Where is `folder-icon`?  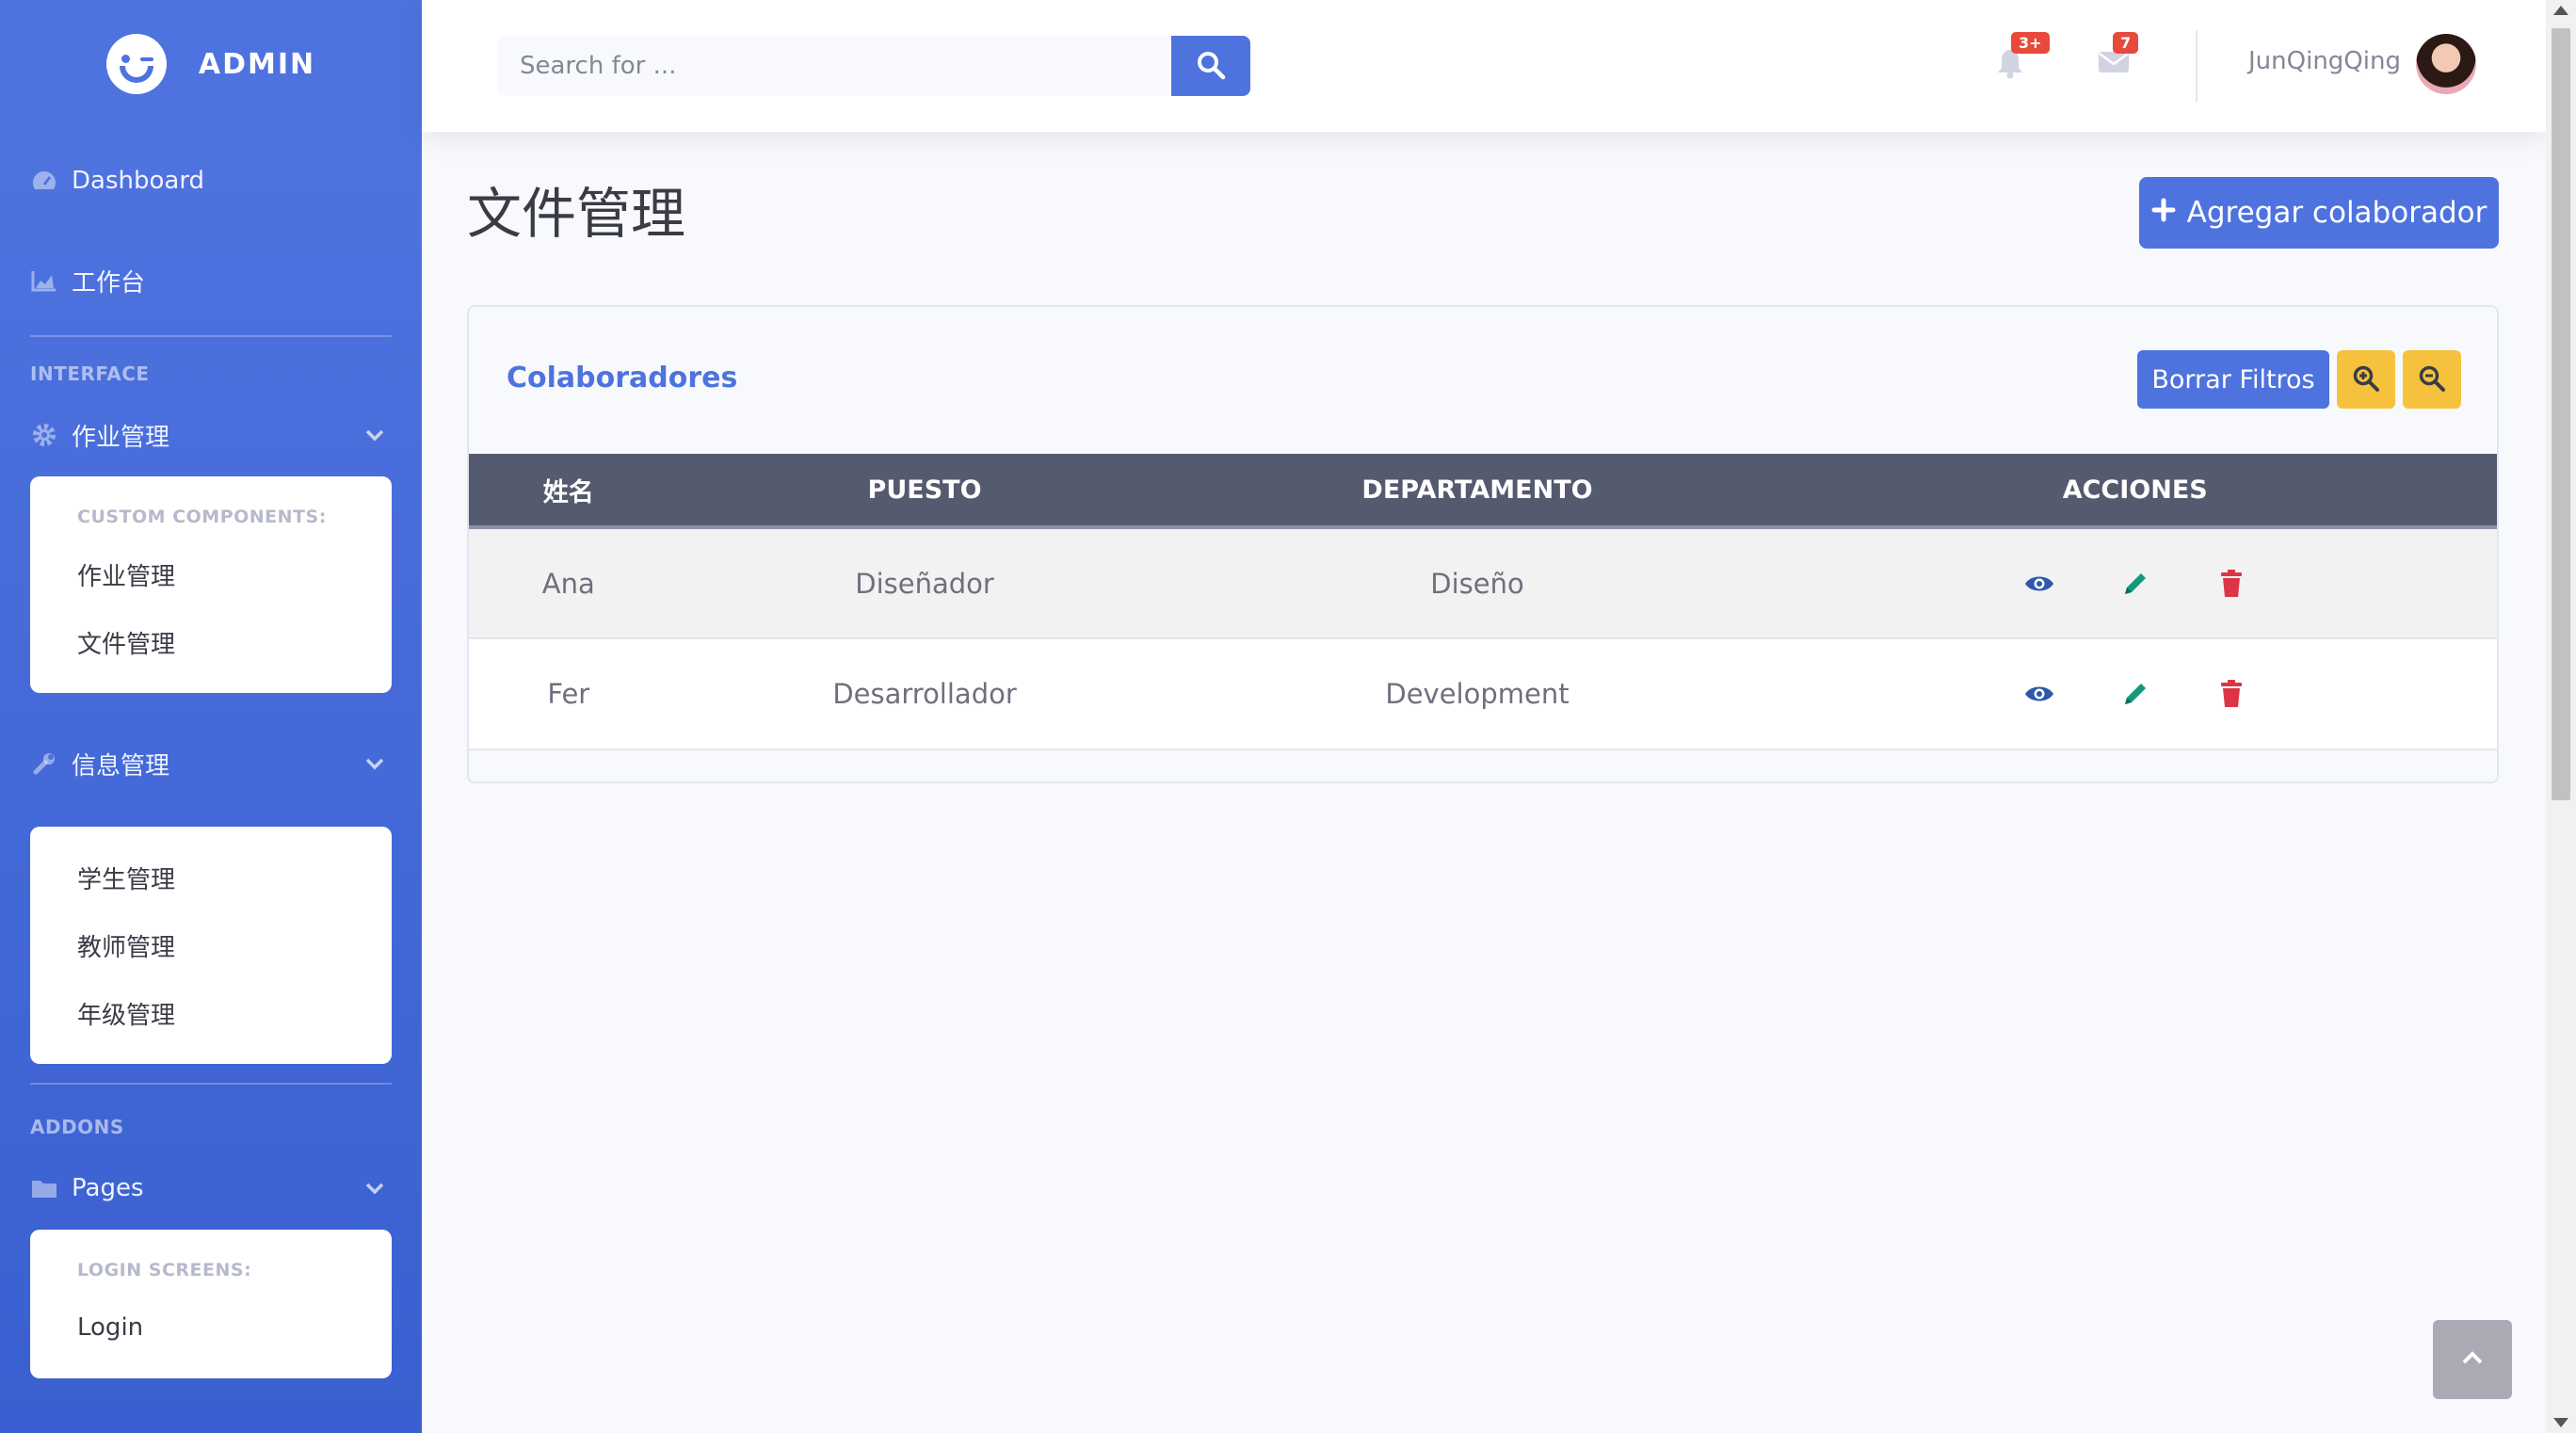
folder-icon is located at coordinates (44, 1188).